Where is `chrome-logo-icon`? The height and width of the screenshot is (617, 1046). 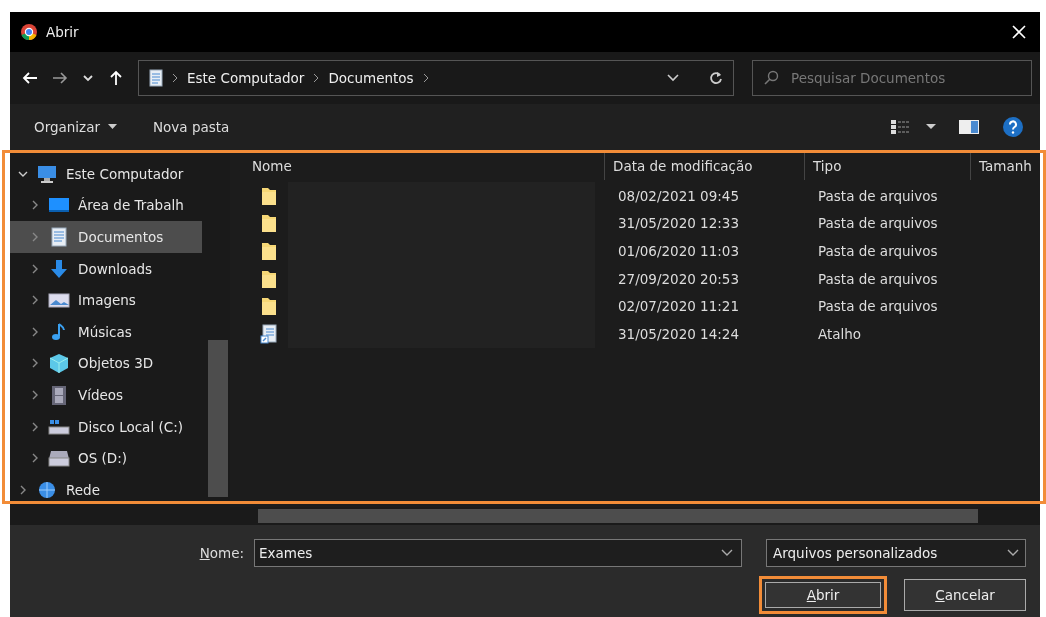 chrome-logo-icon is located at coordinates (29, 32).